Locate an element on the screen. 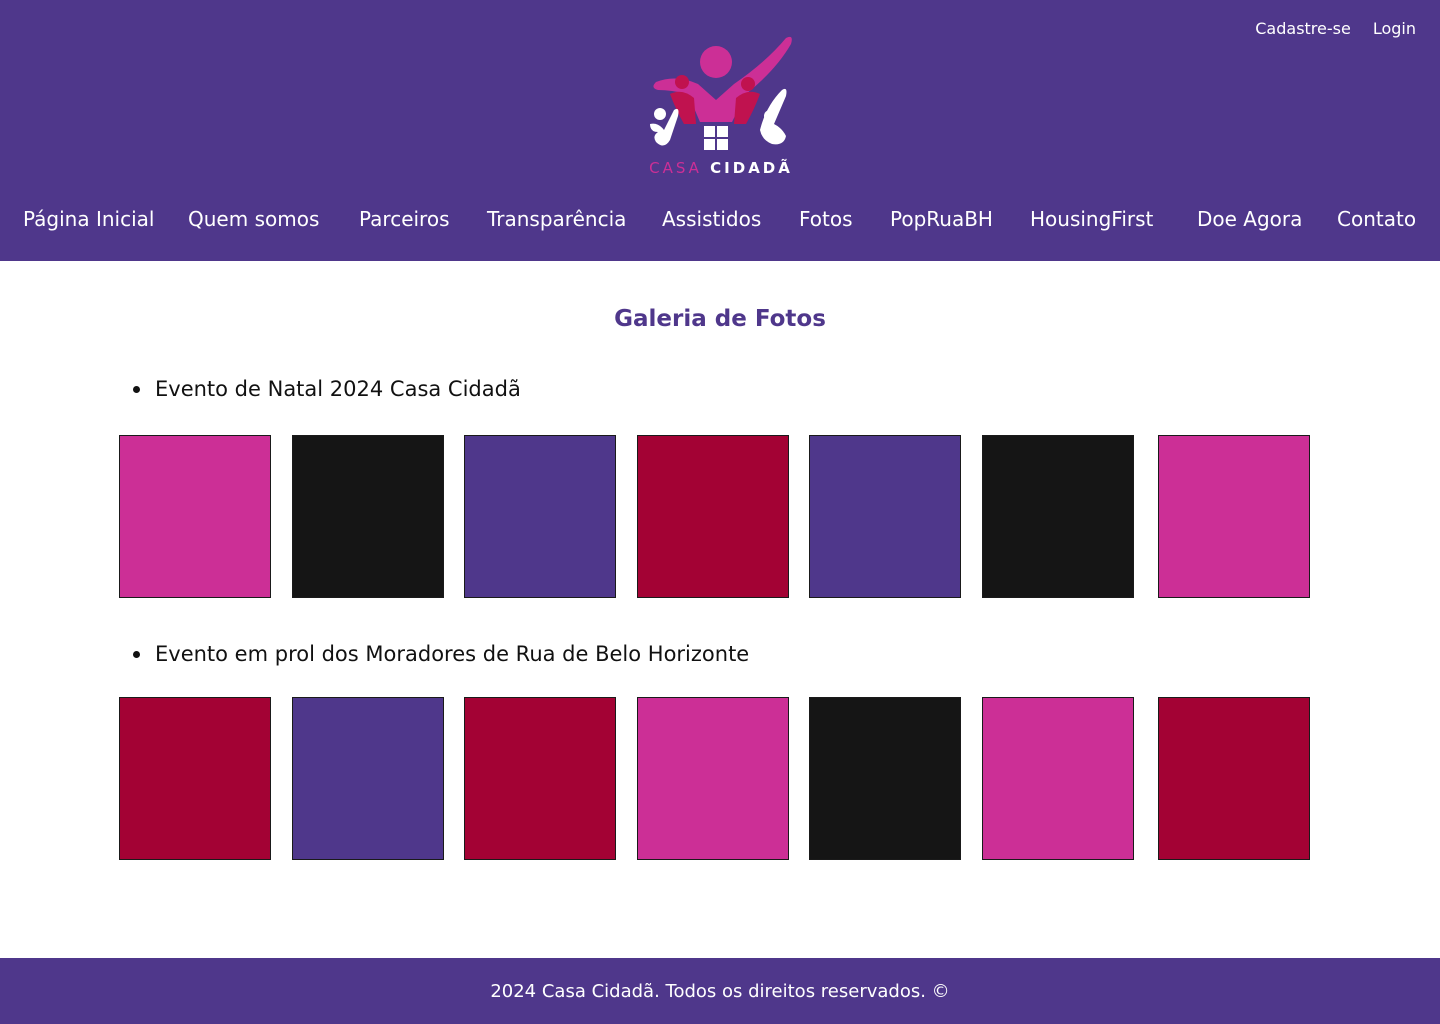  site-logo: CASA CIDADÃ is located at coordinates (721, 107).